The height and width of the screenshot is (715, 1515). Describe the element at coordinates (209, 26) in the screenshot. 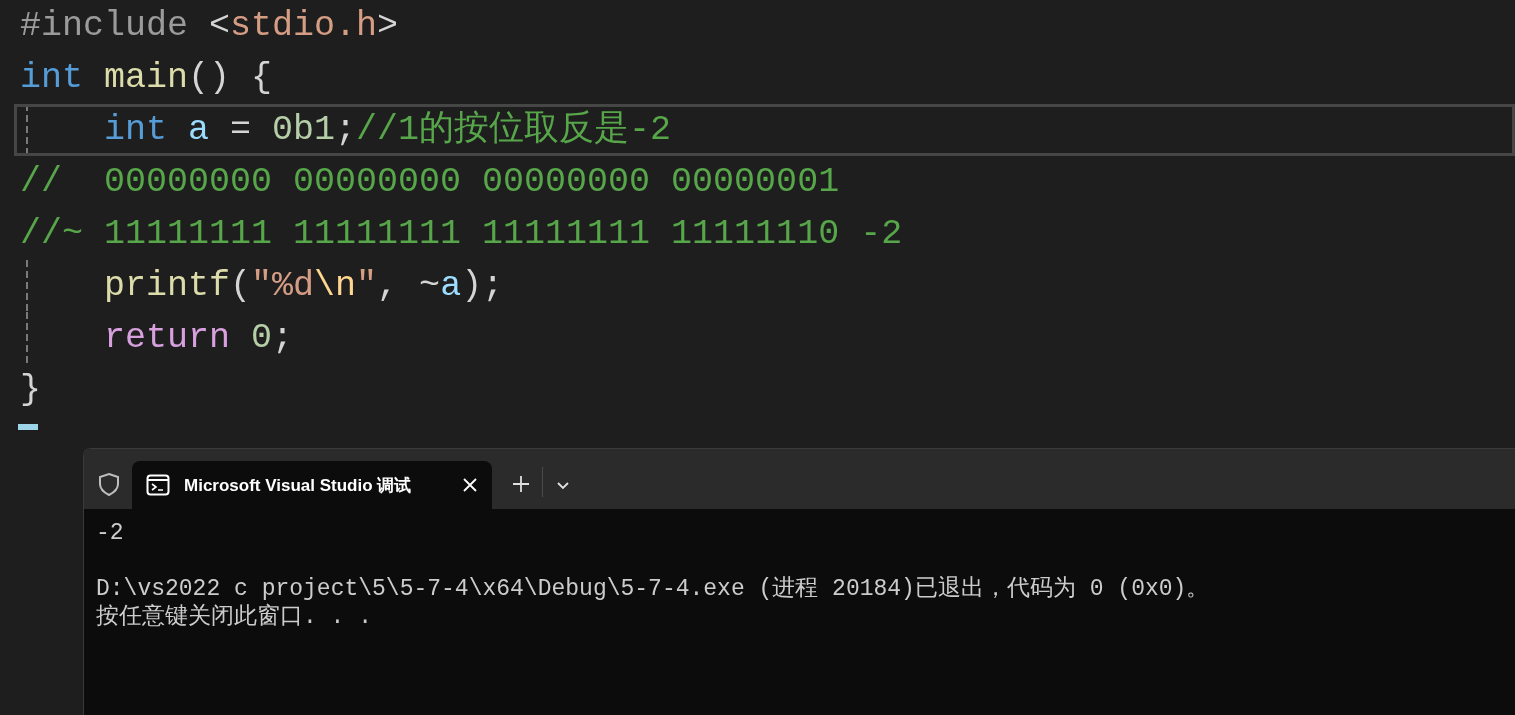

I see `code-line: #include <stdio.h>` at that location.